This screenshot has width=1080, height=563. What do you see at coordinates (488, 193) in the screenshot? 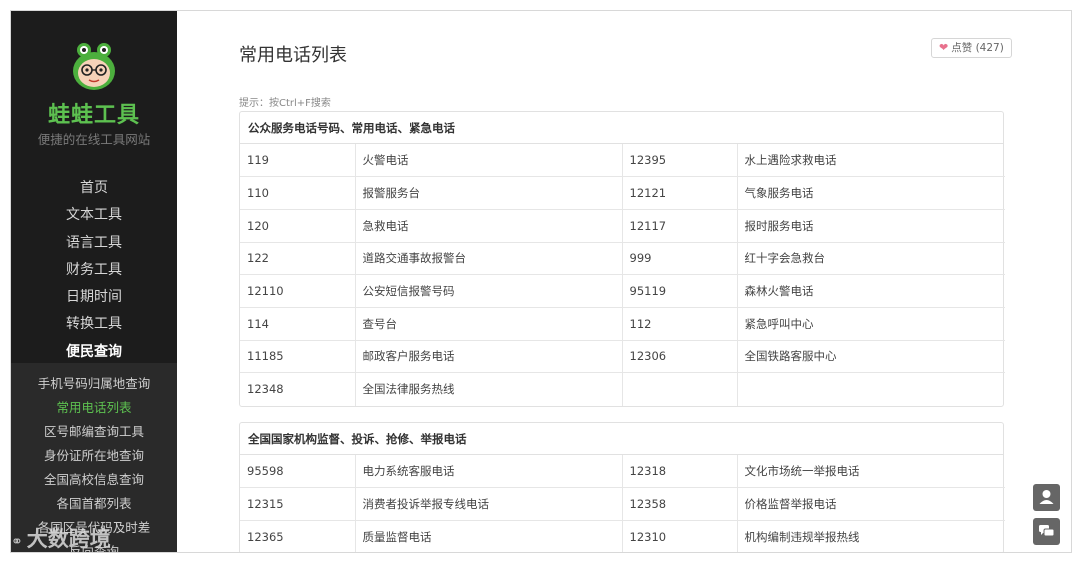
I see `phone-description: 报警服务台` at bounding box center [488, 193].